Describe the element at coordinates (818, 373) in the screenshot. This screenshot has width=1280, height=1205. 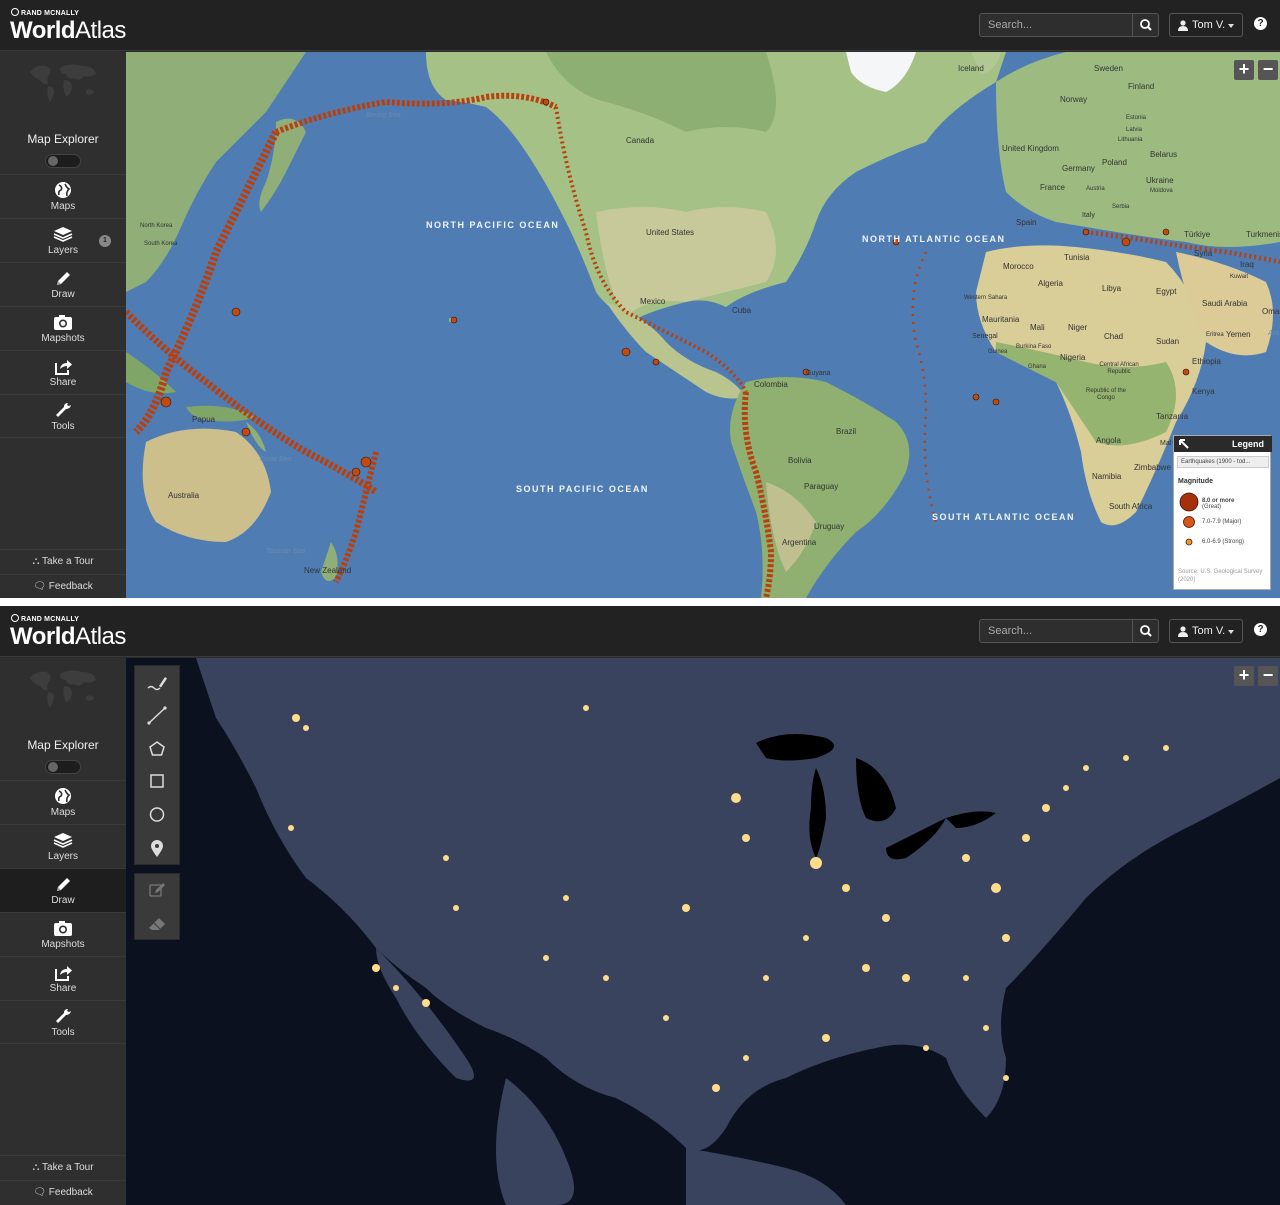
I see `label-guyana: Guyana` at that location.